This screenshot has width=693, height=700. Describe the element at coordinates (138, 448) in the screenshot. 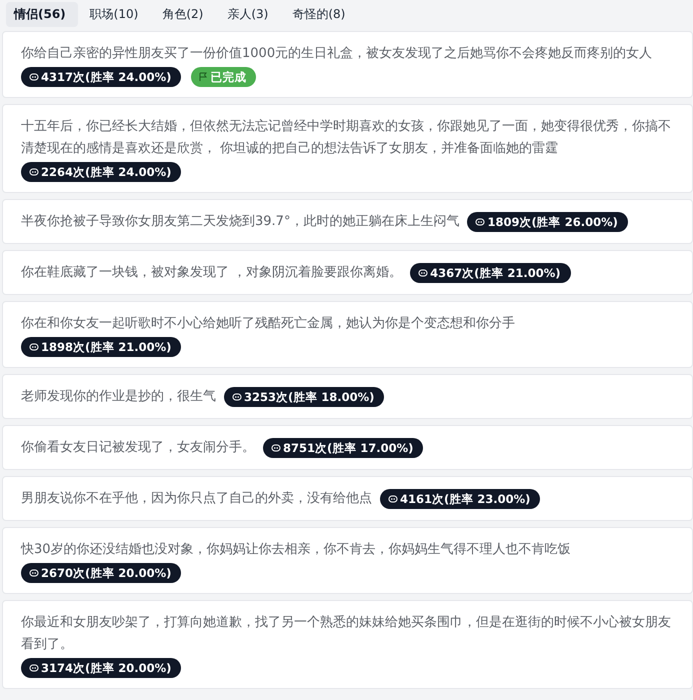

I see `scenario-text: 你偷看女友日记被发现了，女友闹分手。` at that location.